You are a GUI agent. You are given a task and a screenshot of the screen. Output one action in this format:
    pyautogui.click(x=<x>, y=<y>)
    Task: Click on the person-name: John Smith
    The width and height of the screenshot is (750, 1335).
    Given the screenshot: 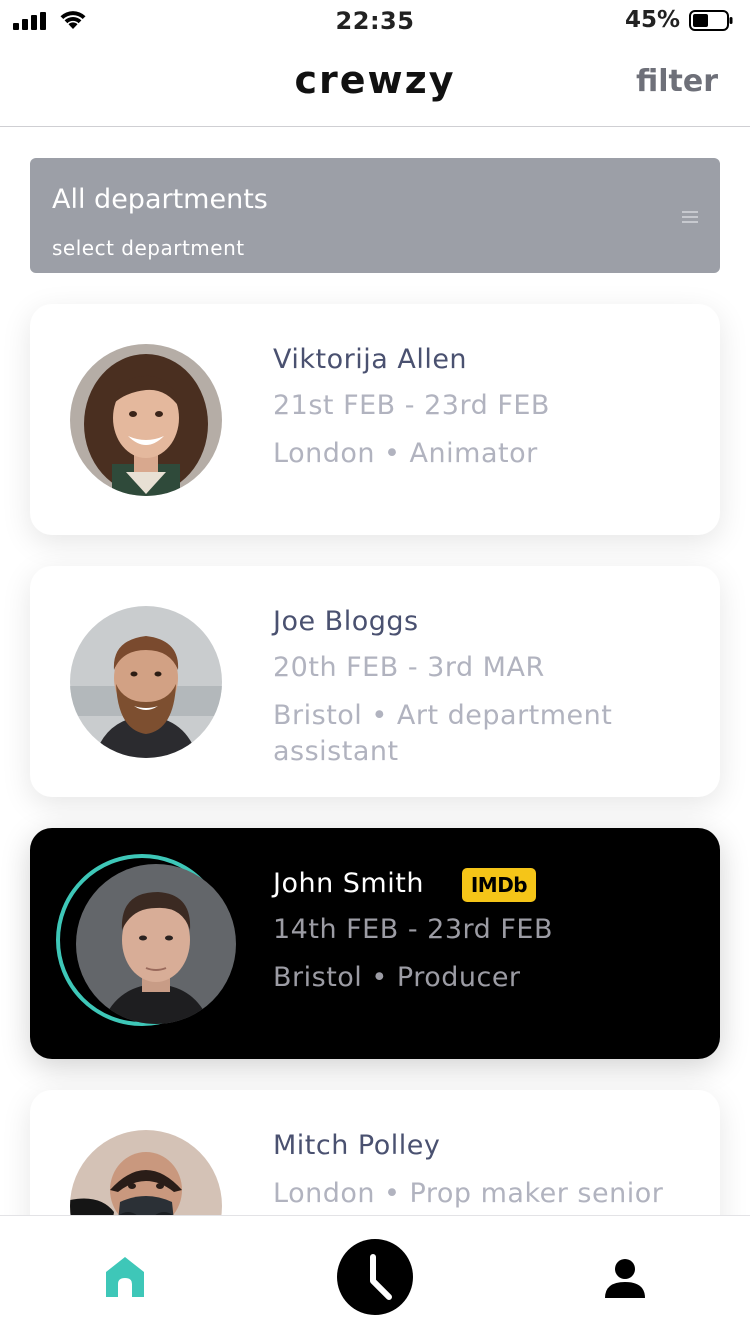 What is the action you would take?
    pyautogui.click(x=348, y=883)
    